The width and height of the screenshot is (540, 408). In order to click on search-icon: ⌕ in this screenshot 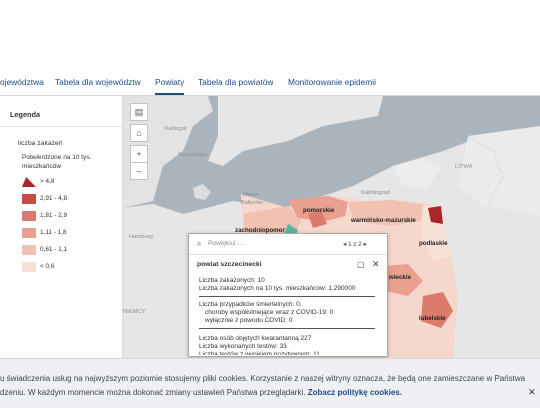, I will do `click(199, 243)`.